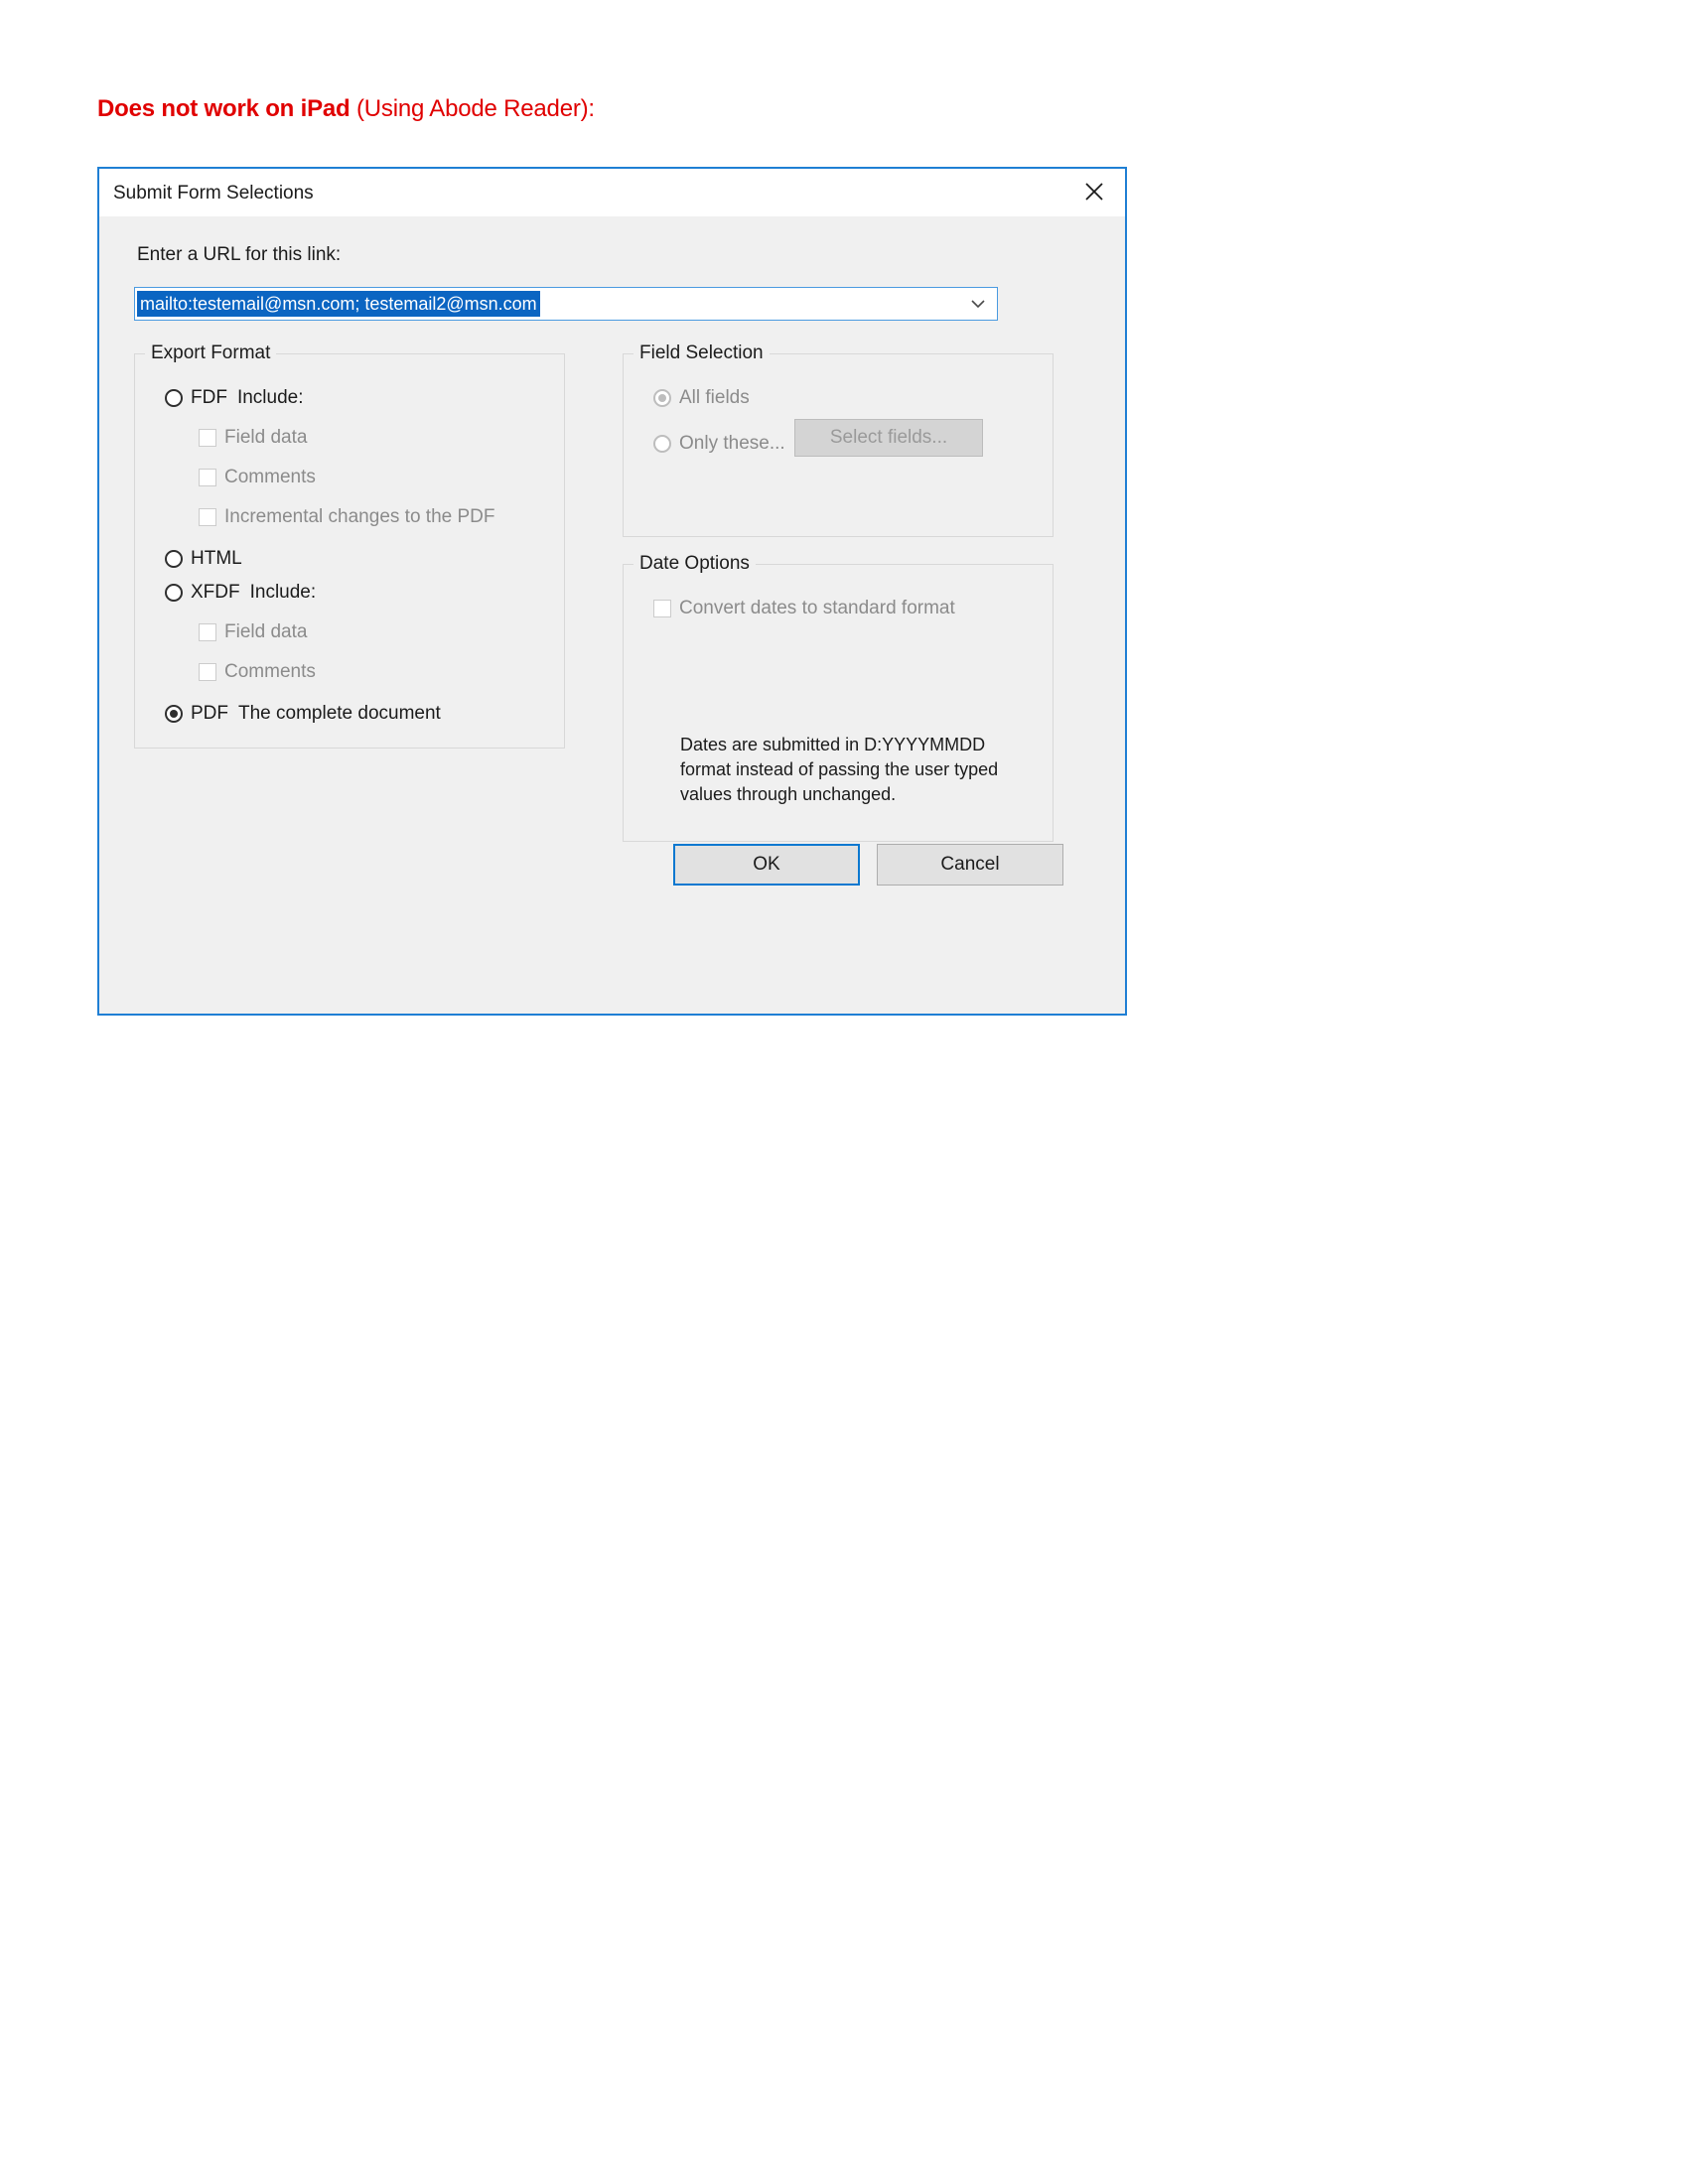 The image size is (1688, 2184). What do you see at coordinates (207, 477) in the screenshot?
I see `checkbox-icon-fdf-comments` at bounding box center [207, 477].